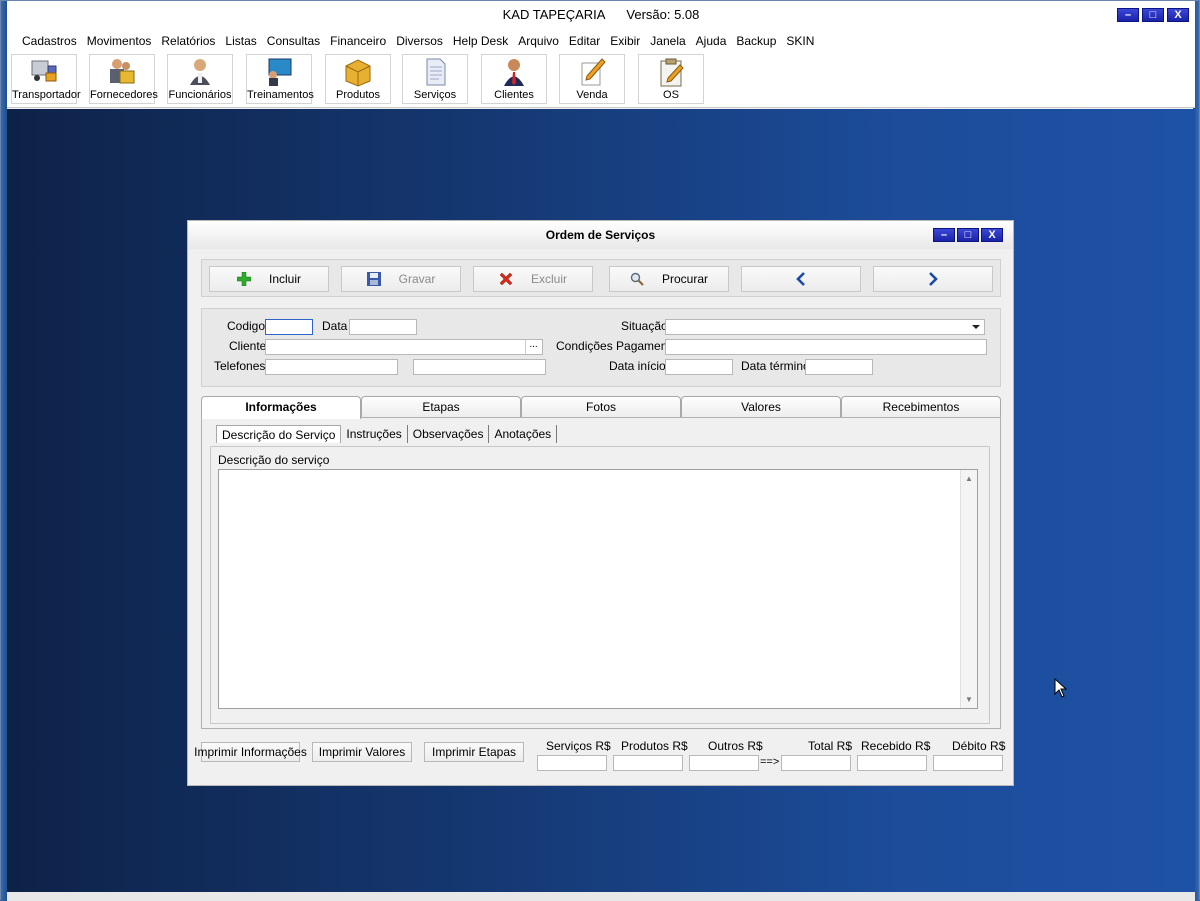 The image size is (1200, 901). What do you see at coordinates (800, 41) in the screenshot?
I see `menu-skin: SKIN` at bounding box center [800, 41].